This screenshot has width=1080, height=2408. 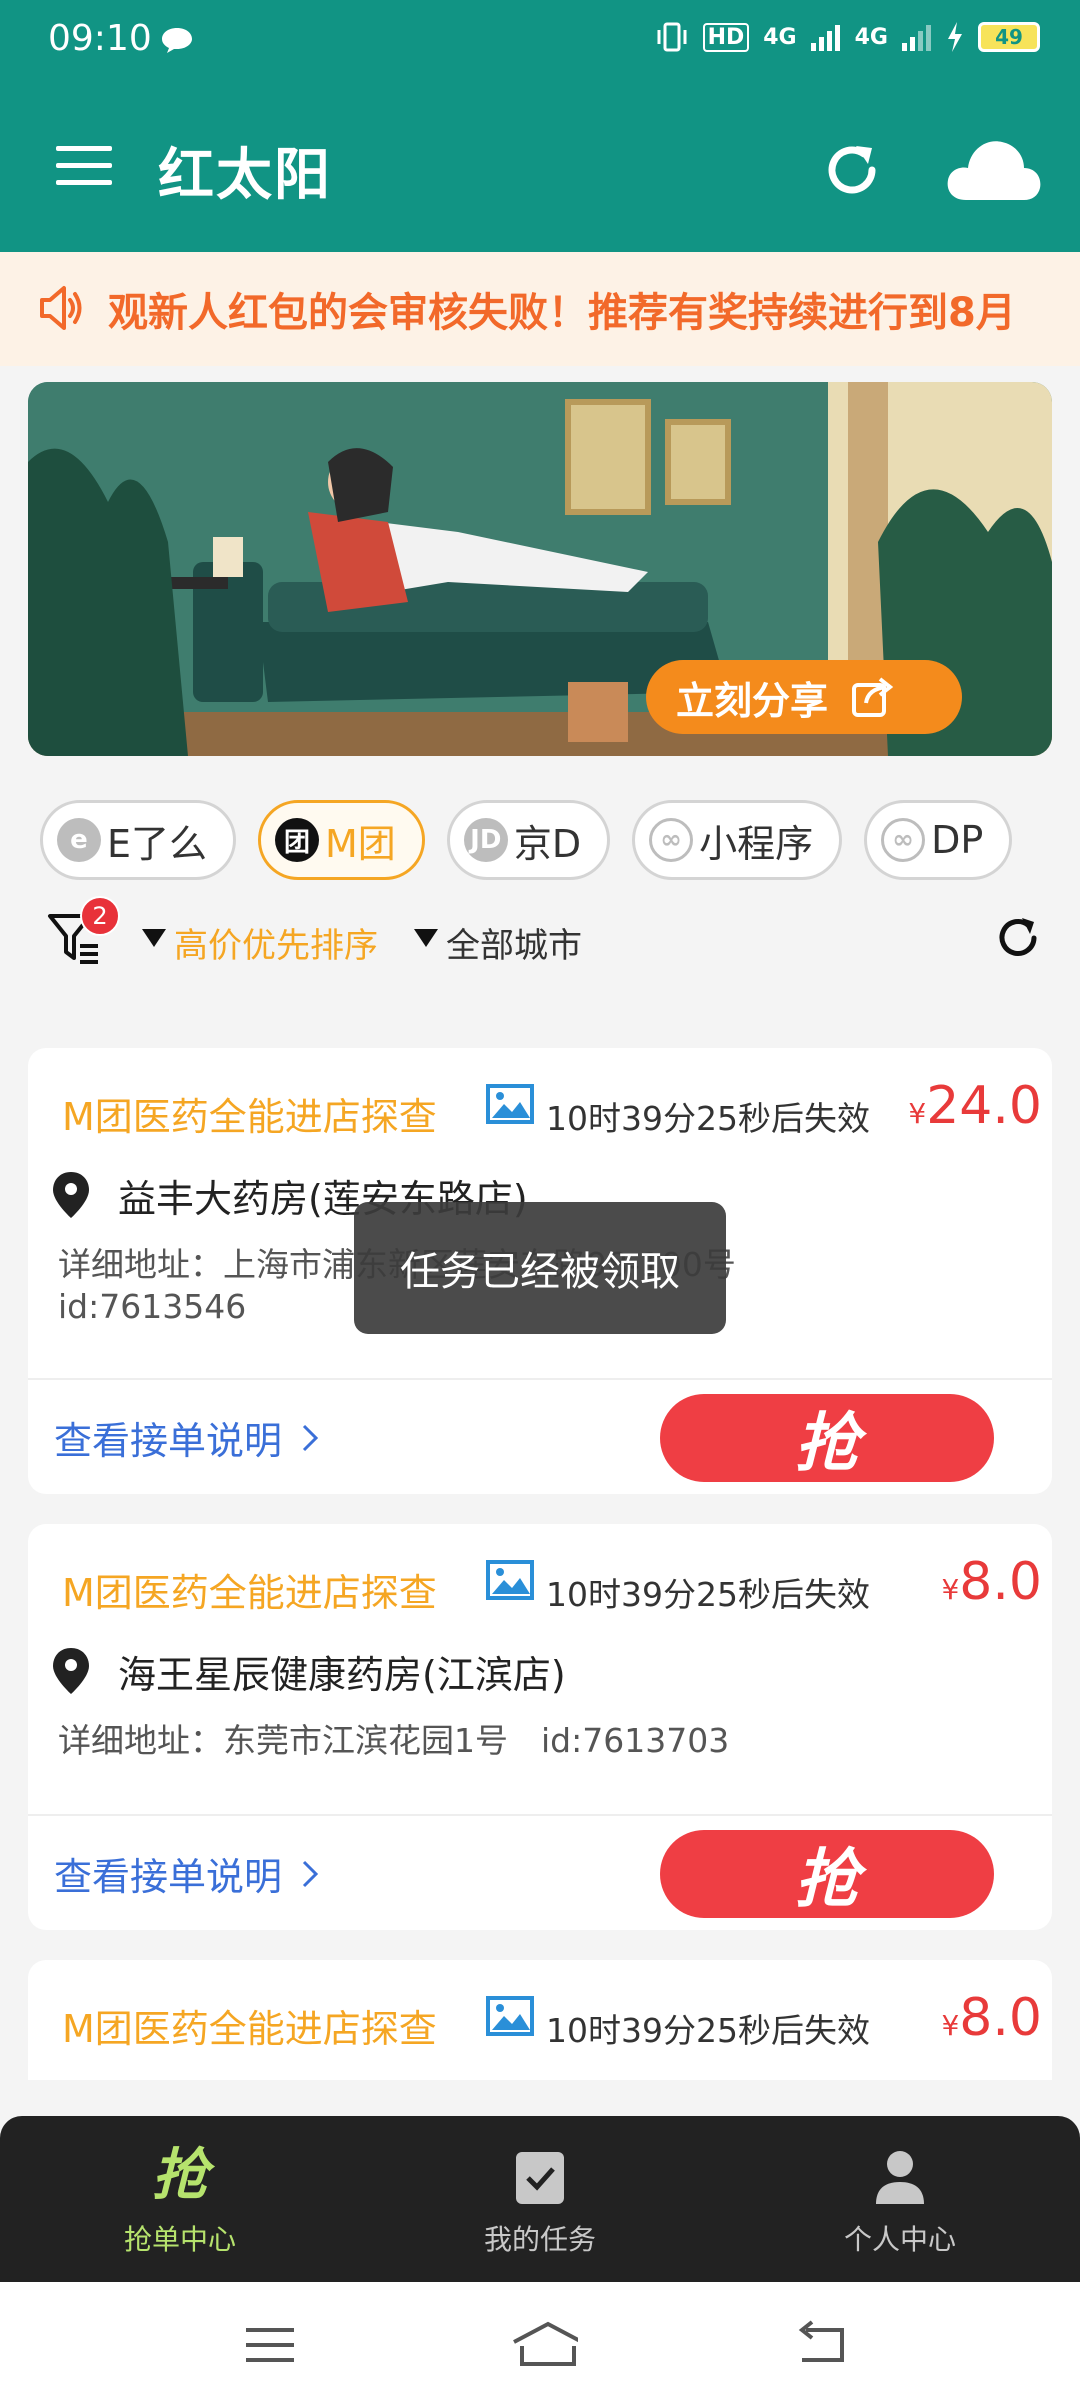 What do you see at coordinates (847, 37) in the screenshot?
I see `system-icons: HD 4G 4G 49` at bounding box center [847, 37].